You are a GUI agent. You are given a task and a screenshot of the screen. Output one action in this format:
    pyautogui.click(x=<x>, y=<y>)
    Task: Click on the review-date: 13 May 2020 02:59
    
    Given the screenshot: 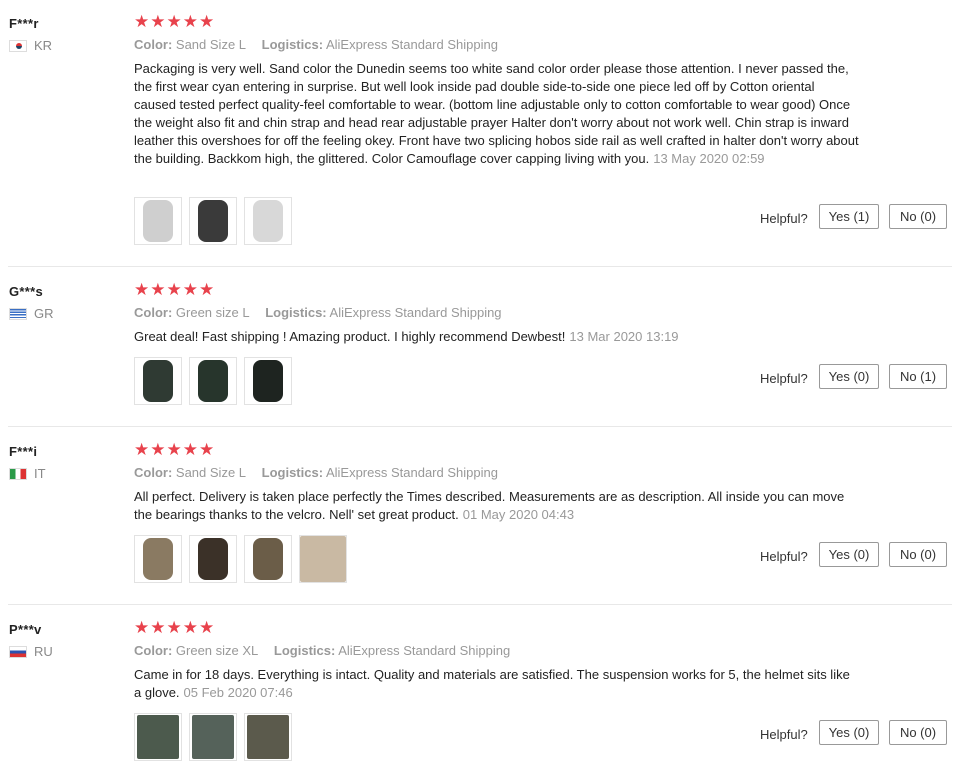 What is the action you would take?
    pyautogui.click(x=709, y=158)
    